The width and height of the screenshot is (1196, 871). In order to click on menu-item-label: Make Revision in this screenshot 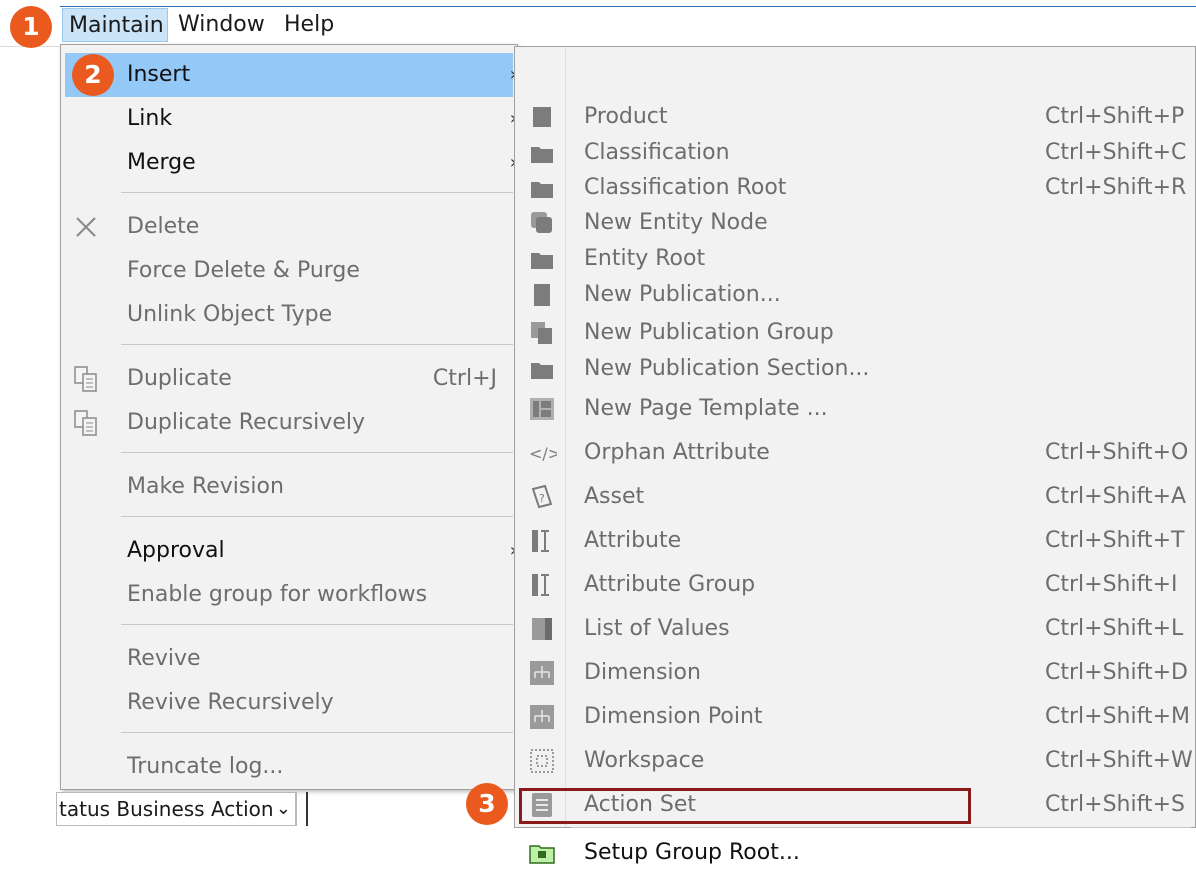, I will do `click(205, 486)`.